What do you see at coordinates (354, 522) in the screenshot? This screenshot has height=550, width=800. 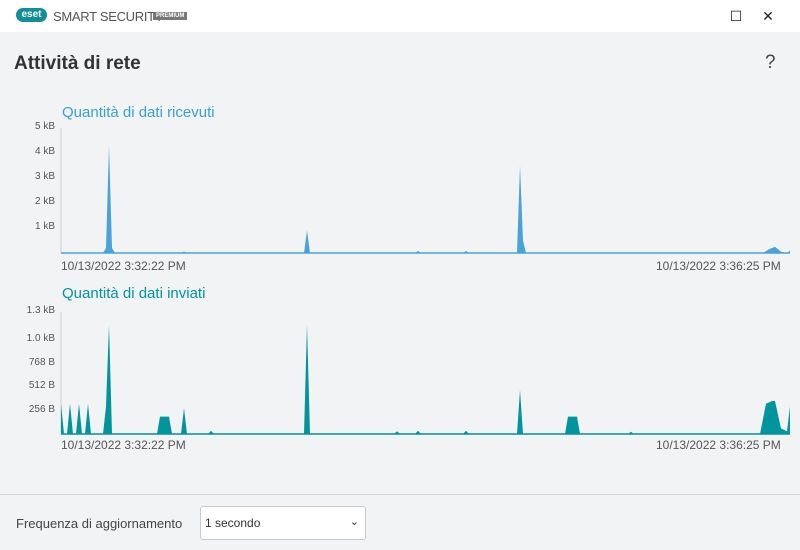 I see `chevron-down-icon: ⌄` at bounding box center [354, 522].